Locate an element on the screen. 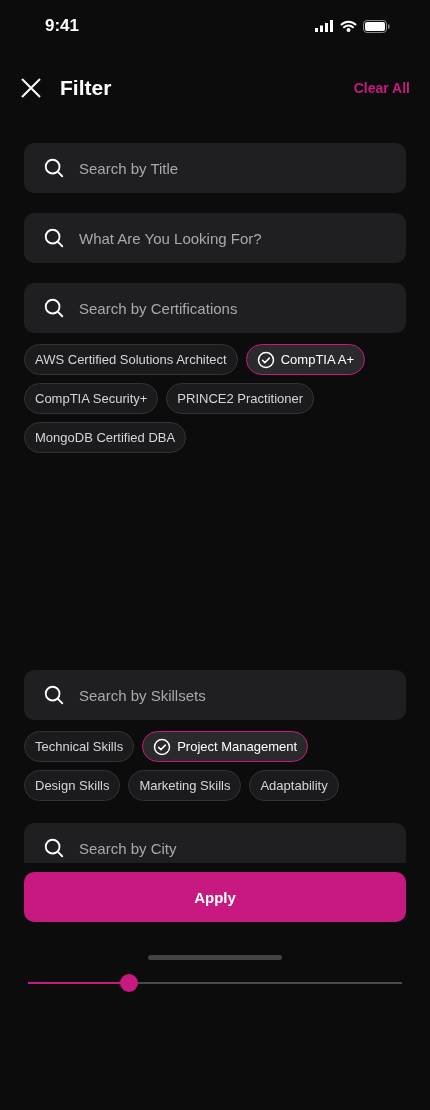 This screenshot has width=430, height=1110. signal-icon is located at coordinates (324, 26).